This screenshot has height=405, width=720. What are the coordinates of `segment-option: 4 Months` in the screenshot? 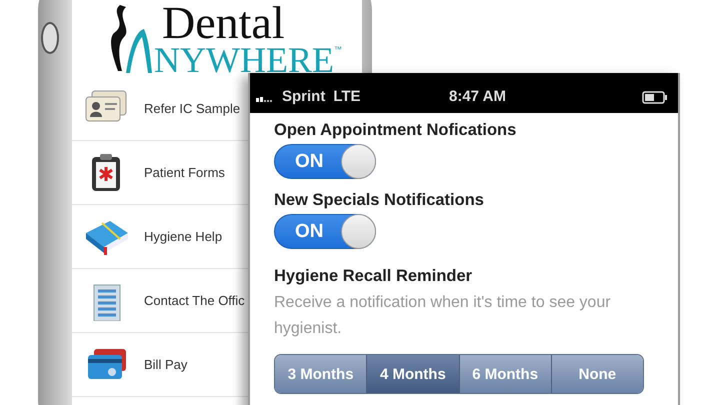 It's located at (413, 374).